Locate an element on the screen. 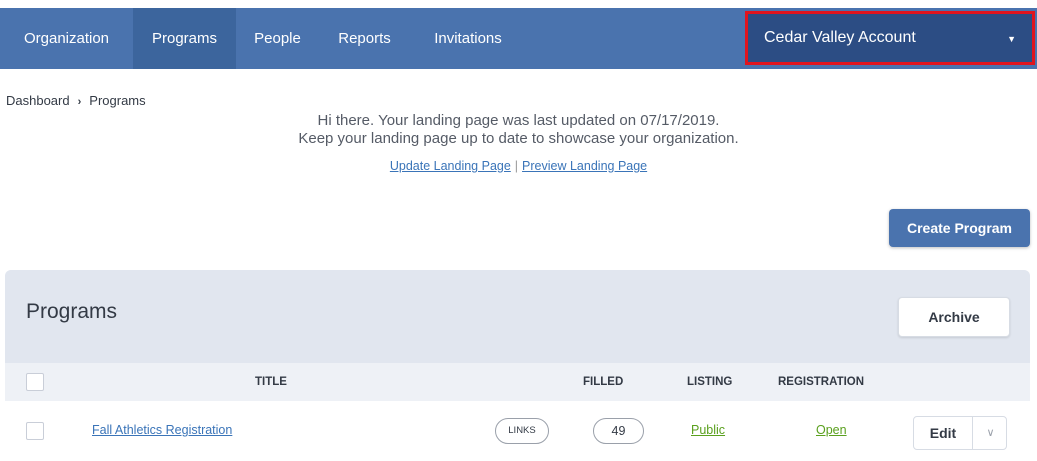 The height and width of the screenshot is (461, 1037). breadcrumb-dashboard: Dashboard is located at coordinates (38, 100).